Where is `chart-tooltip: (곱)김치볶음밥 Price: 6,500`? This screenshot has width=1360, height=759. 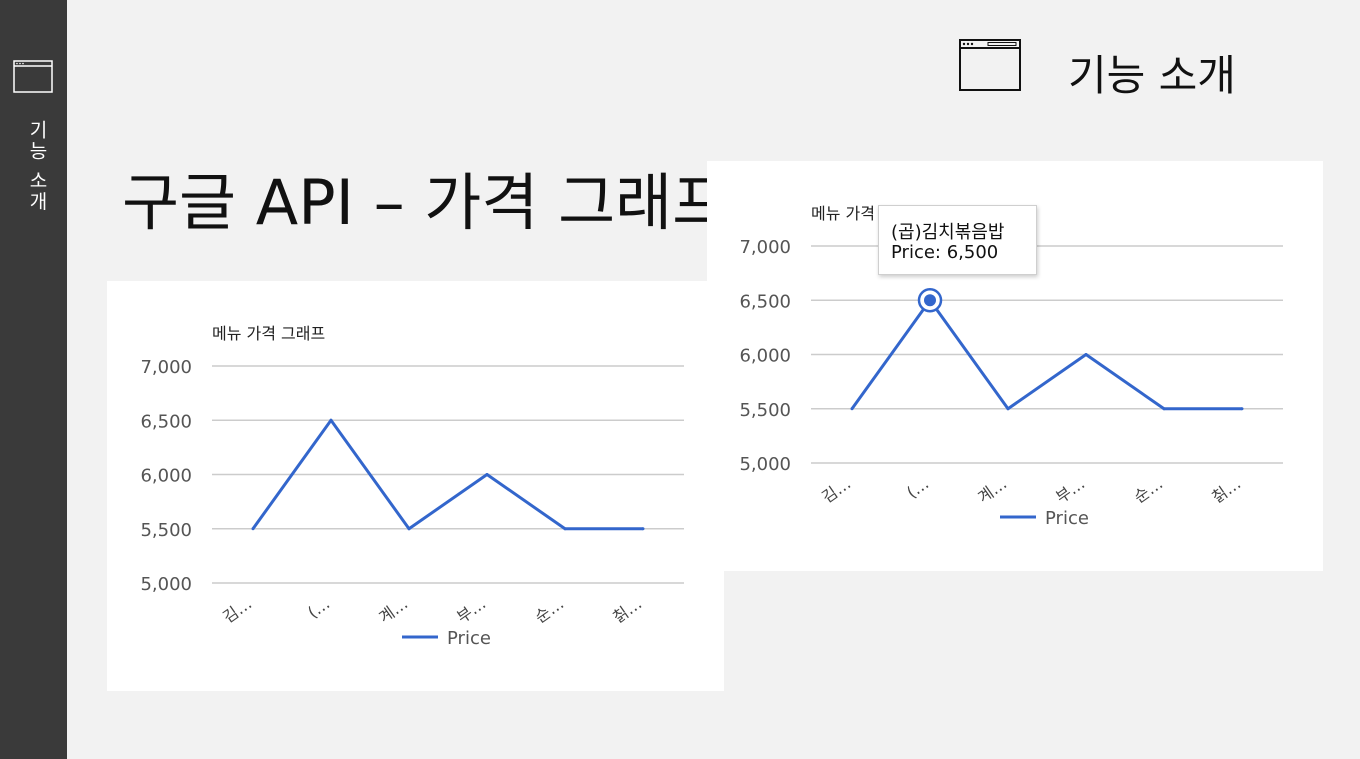
chart-tooltip: (곱)김치볶음밥 Price: 6,500 is located at coordinates (957, 240).